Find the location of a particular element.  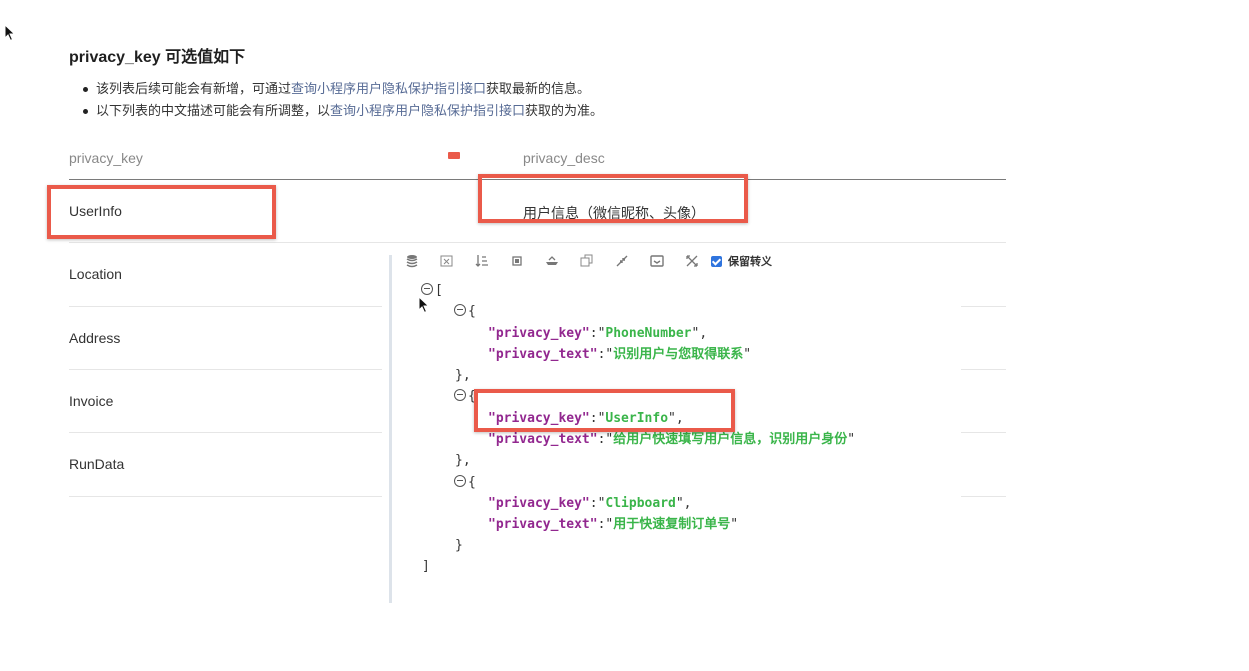

json-toolbar: 保留转义 is located at coordinates (588, 261).